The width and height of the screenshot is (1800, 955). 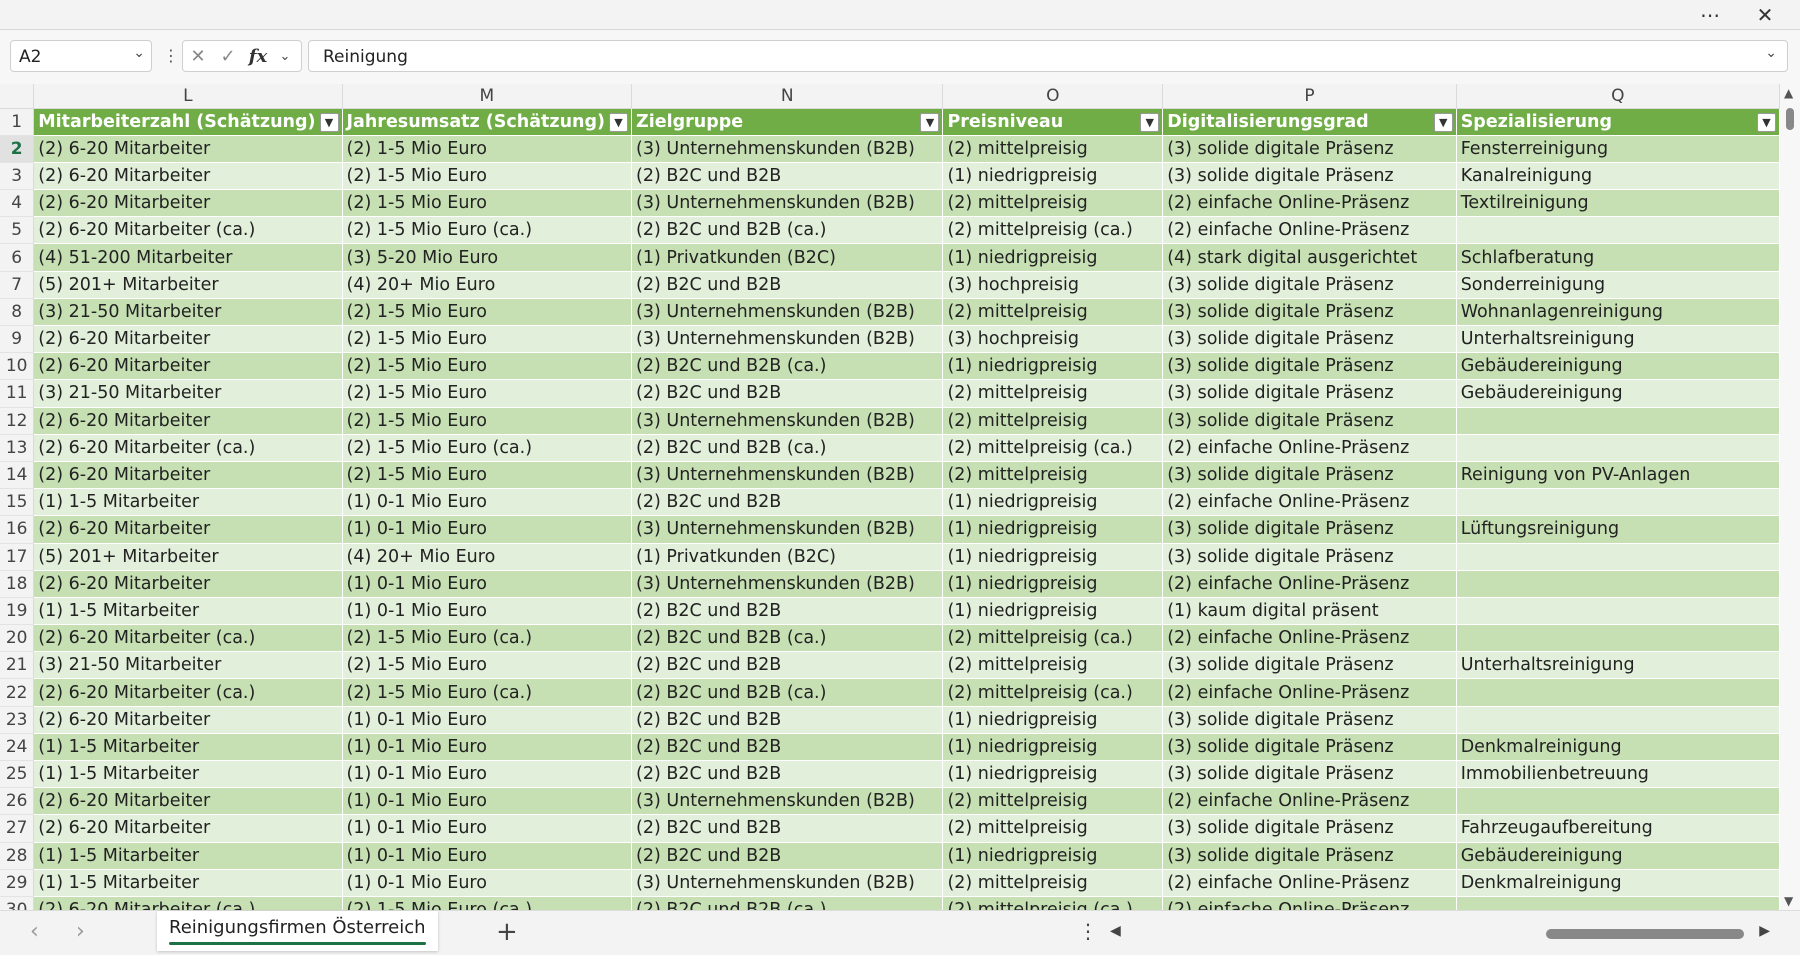 What do you see at coordinates (81, 56) in the screenshot?
I see `name-box: A2 ⌄` at bounding box center [81, 56].